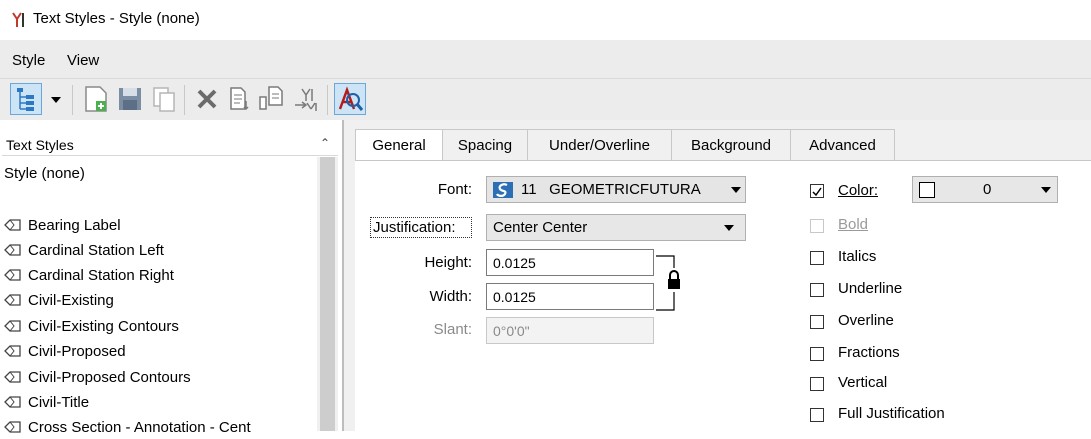 Image resolution: width=1091 pixels, height=439 pixels. Describe the element at coordinates (74, 225) in the screenshot. I see `list-item-label: Bearing Label` at that location.